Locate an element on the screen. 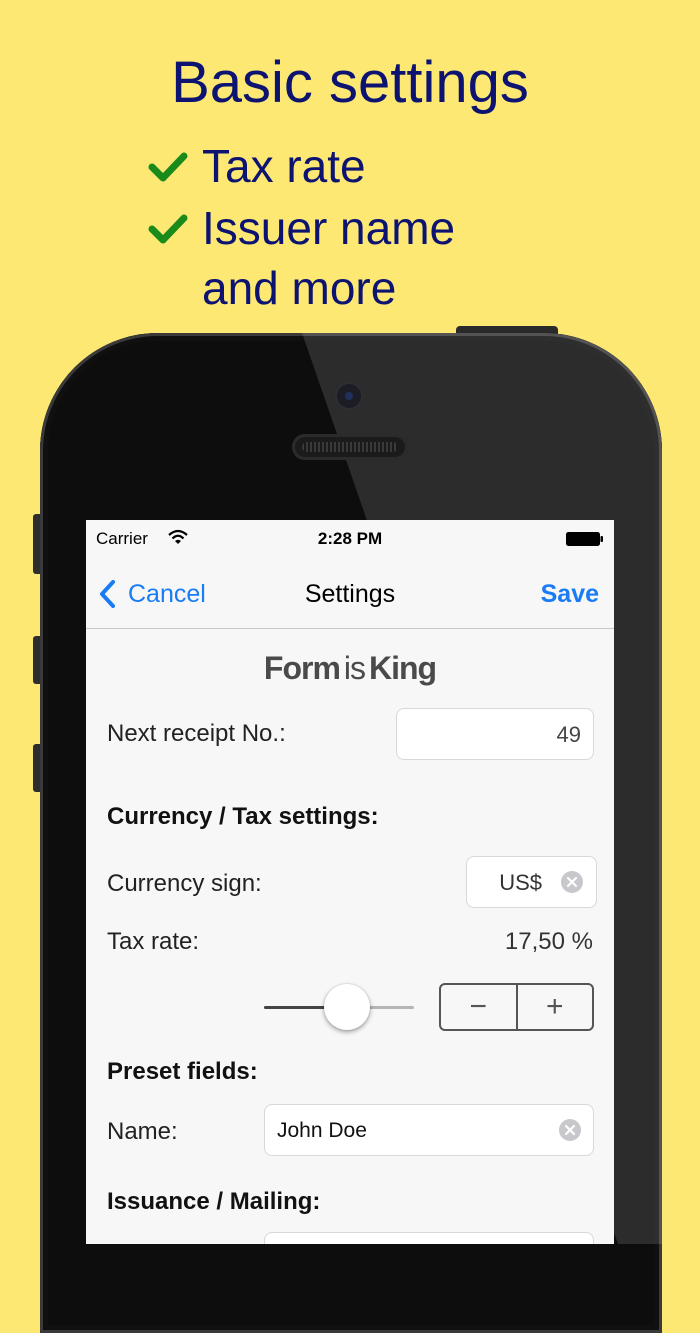 This screenshot has width=700, height=1333. brand-logo: Form is King is located at coordinates (350, 668).